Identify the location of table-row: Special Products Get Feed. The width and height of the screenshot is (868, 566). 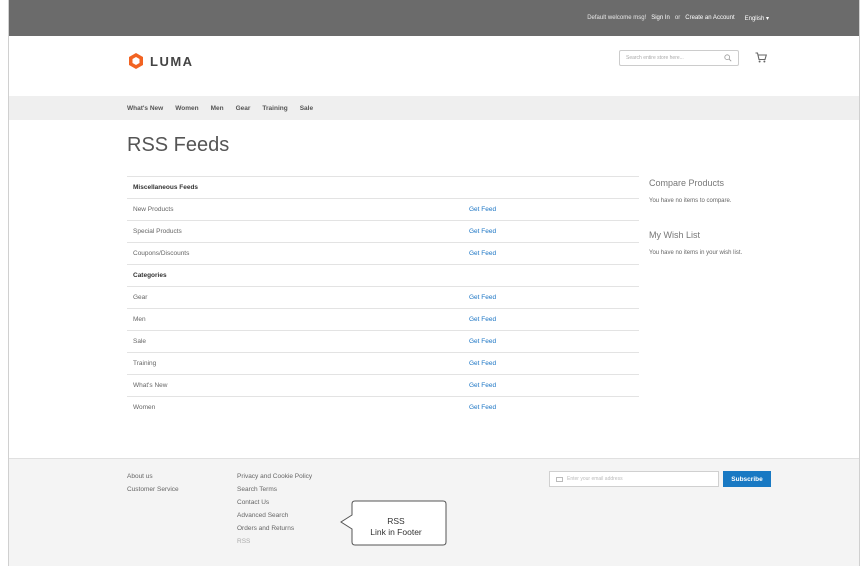
(383, 231).